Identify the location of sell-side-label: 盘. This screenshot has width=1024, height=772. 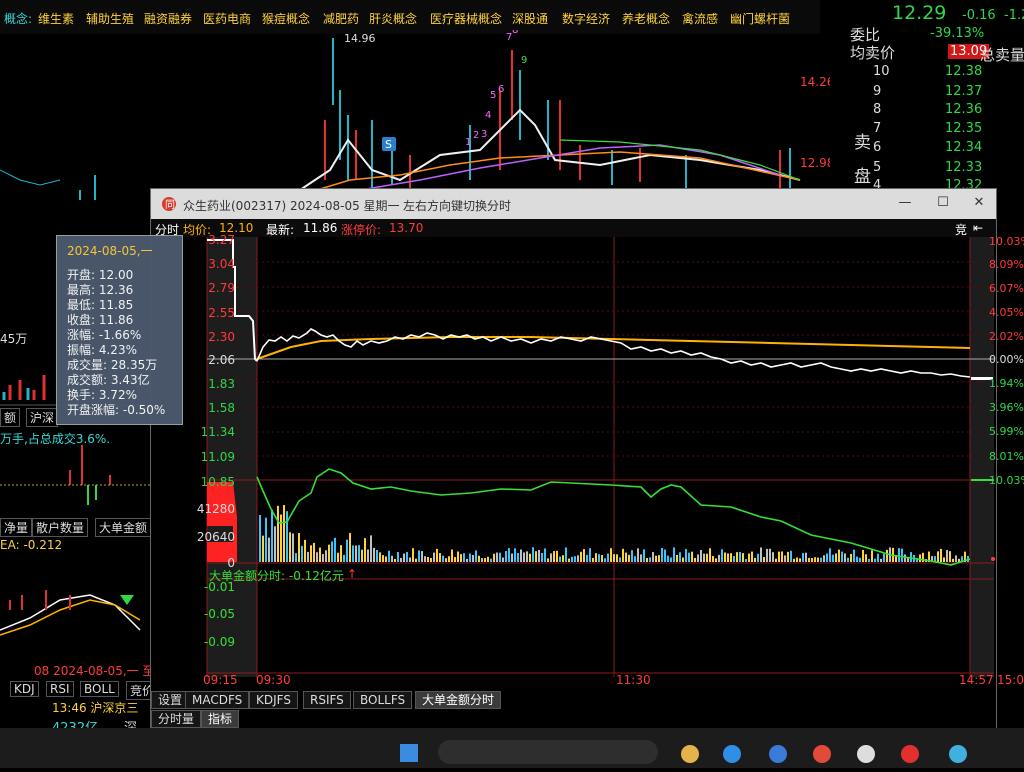
(862, 177).